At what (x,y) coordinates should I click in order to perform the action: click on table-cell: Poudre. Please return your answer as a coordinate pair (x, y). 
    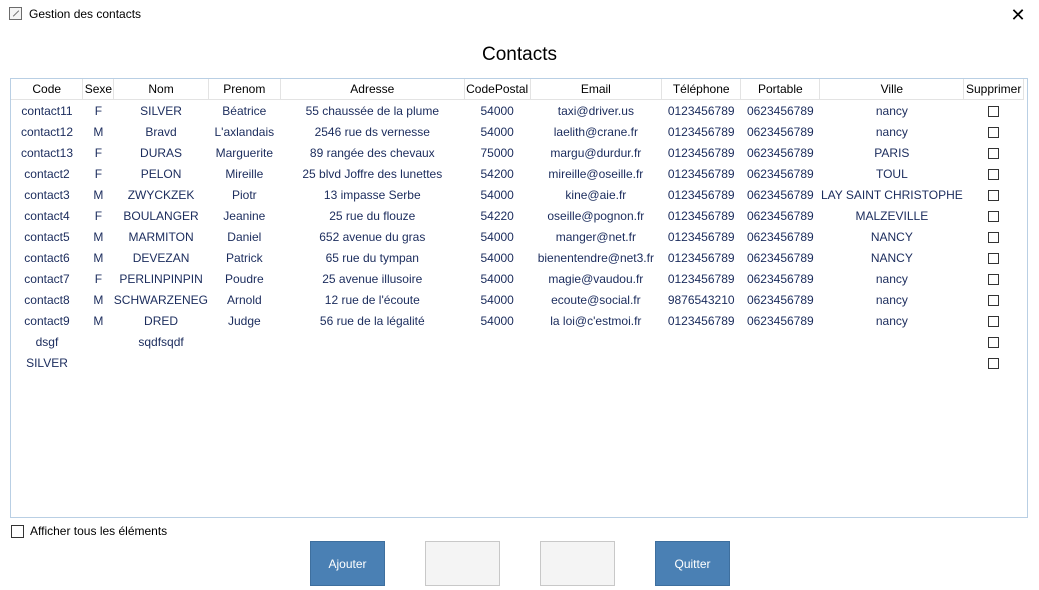
    Looking at the image, I should click on (244, 278).